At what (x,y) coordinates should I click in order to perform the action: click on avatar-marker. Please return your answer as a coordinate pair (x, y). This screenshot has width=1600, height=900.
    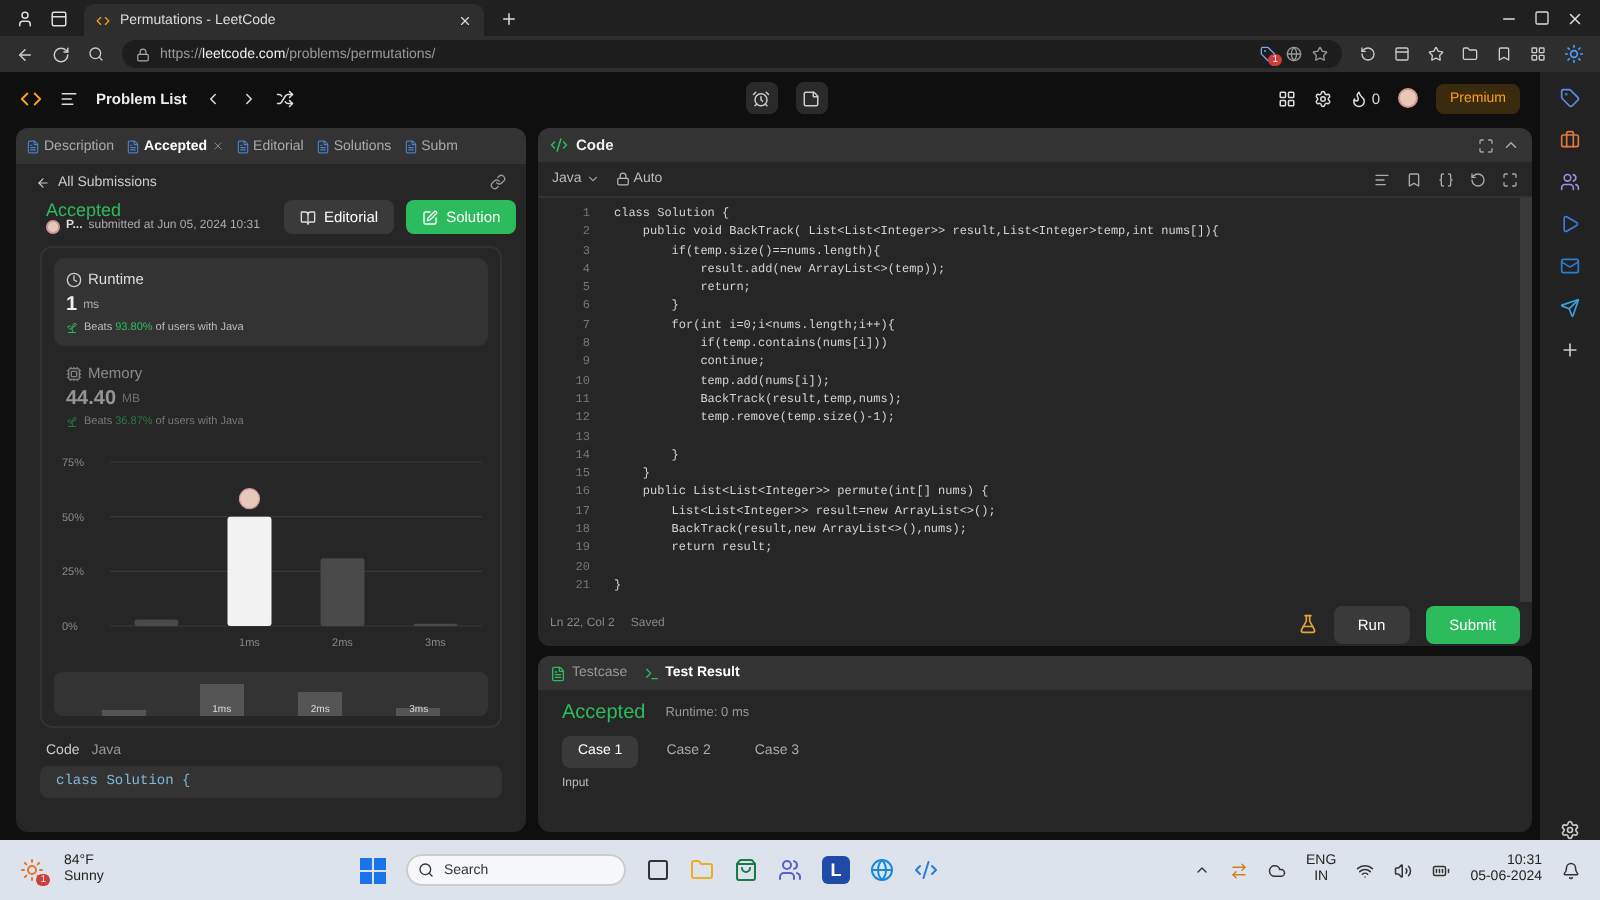
    Looking at the image, I should click on (249, 499).